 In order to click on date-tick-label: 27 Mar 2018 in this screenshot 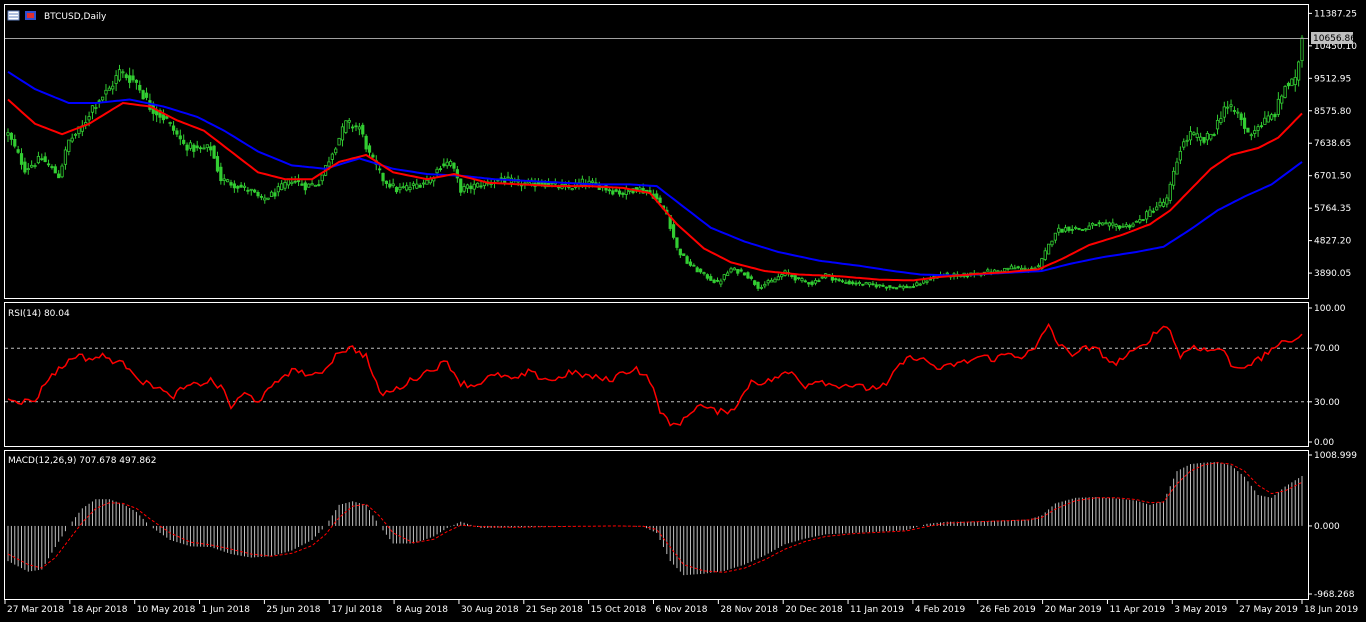, I will do `click(35, 610)`.